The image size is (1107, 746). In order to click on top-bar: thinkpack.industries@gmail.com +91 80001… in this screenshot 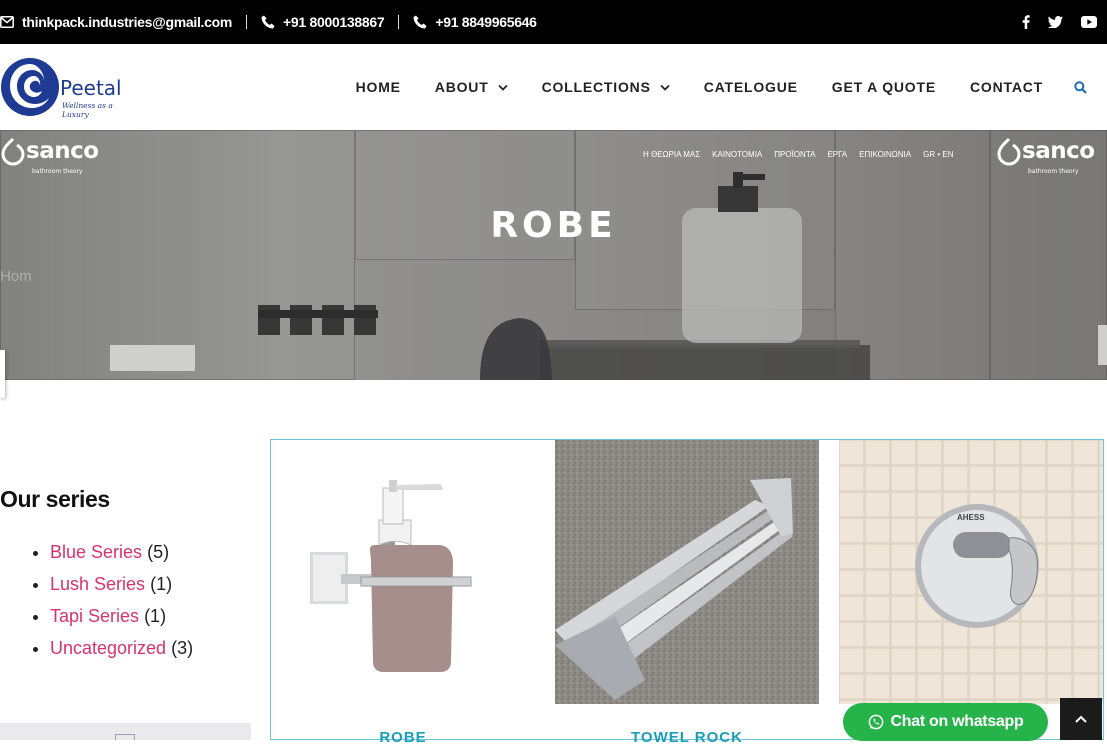, I will do `click(553, 22)`.